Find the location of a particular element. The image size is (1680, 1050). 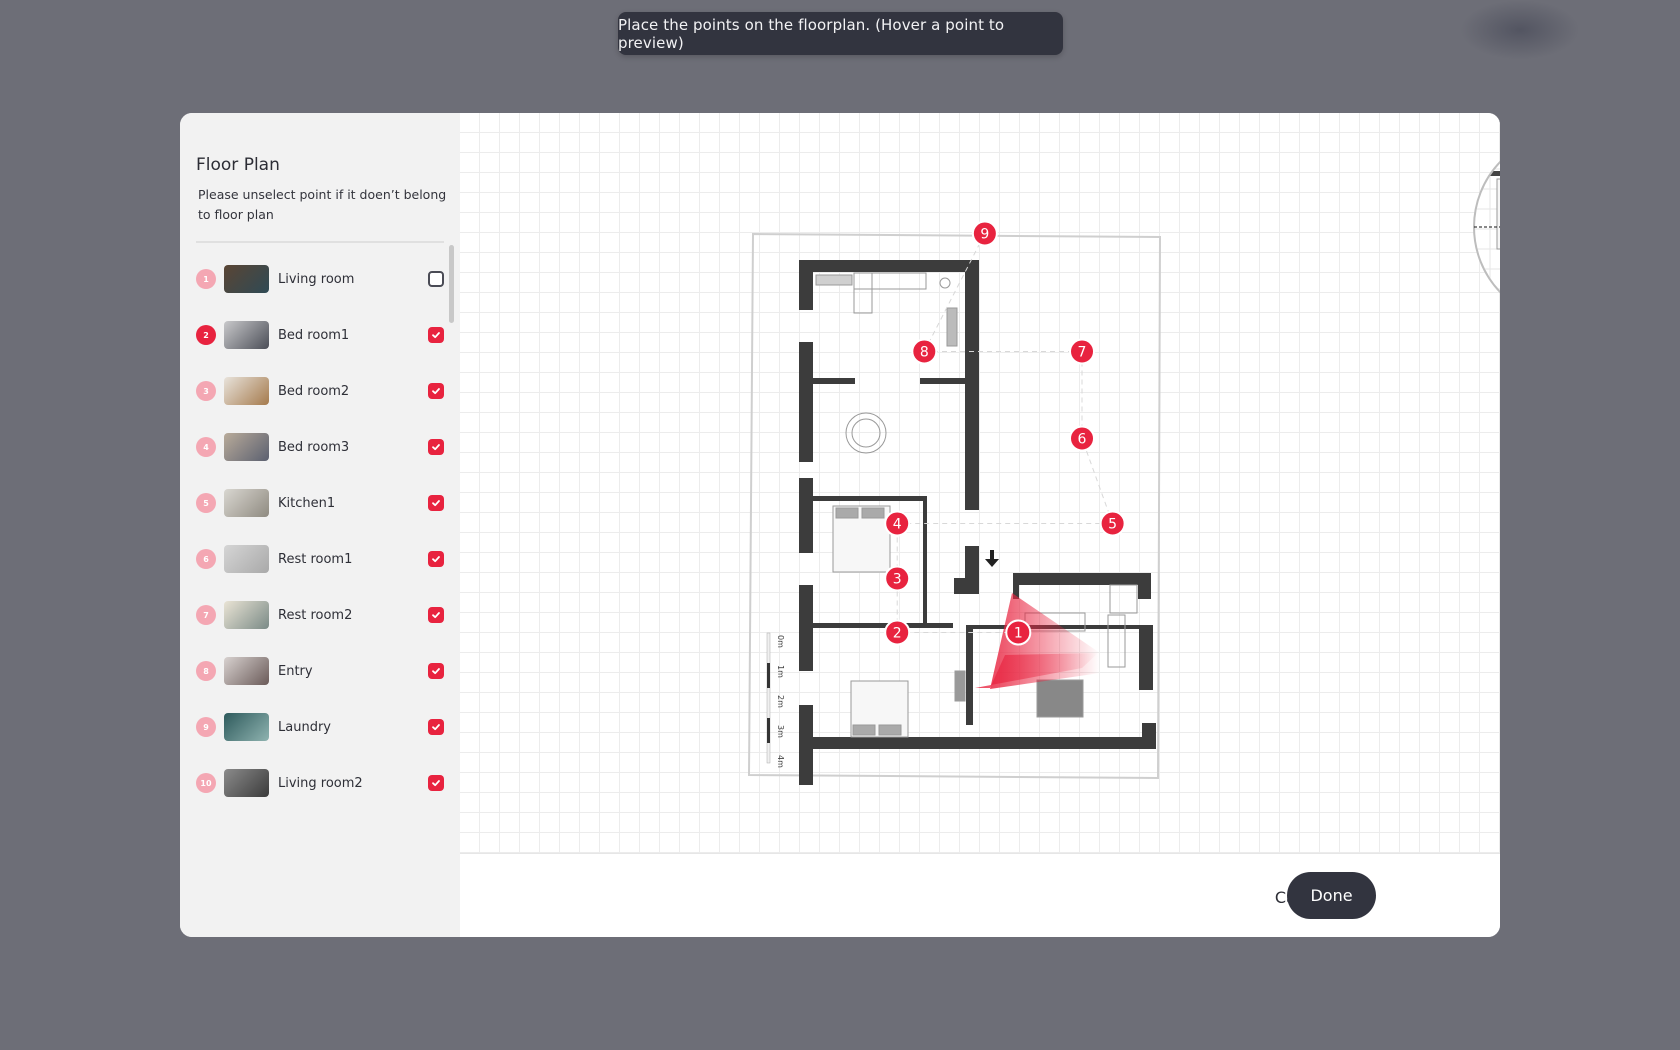

room-label: Entry is located at coordinates (295, 671).